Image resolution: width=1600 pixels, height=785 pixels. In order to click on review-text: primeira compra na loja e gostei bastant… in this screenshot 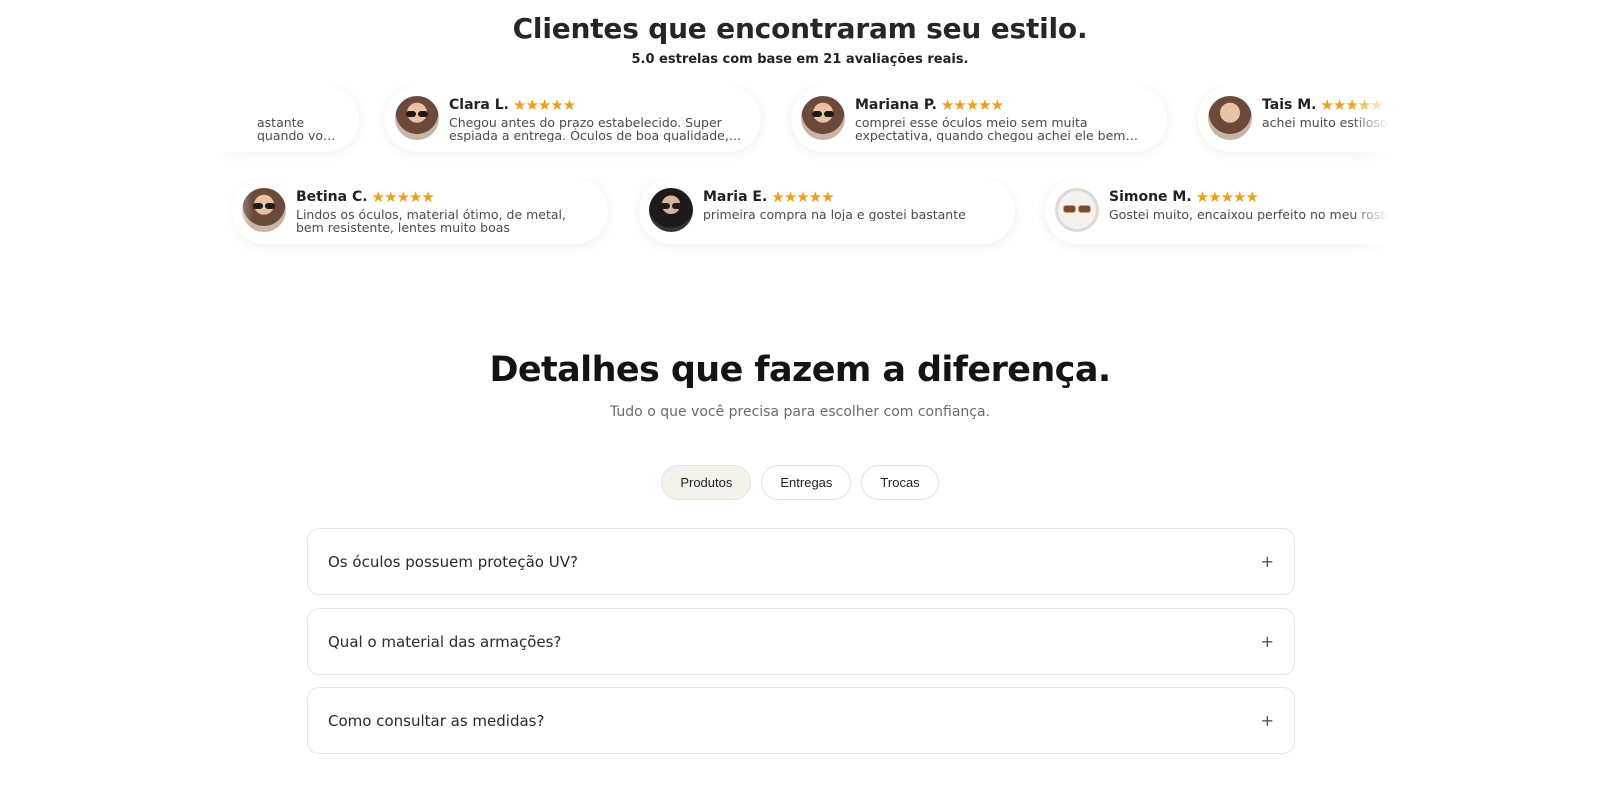, I will do `click(834, 214)`.